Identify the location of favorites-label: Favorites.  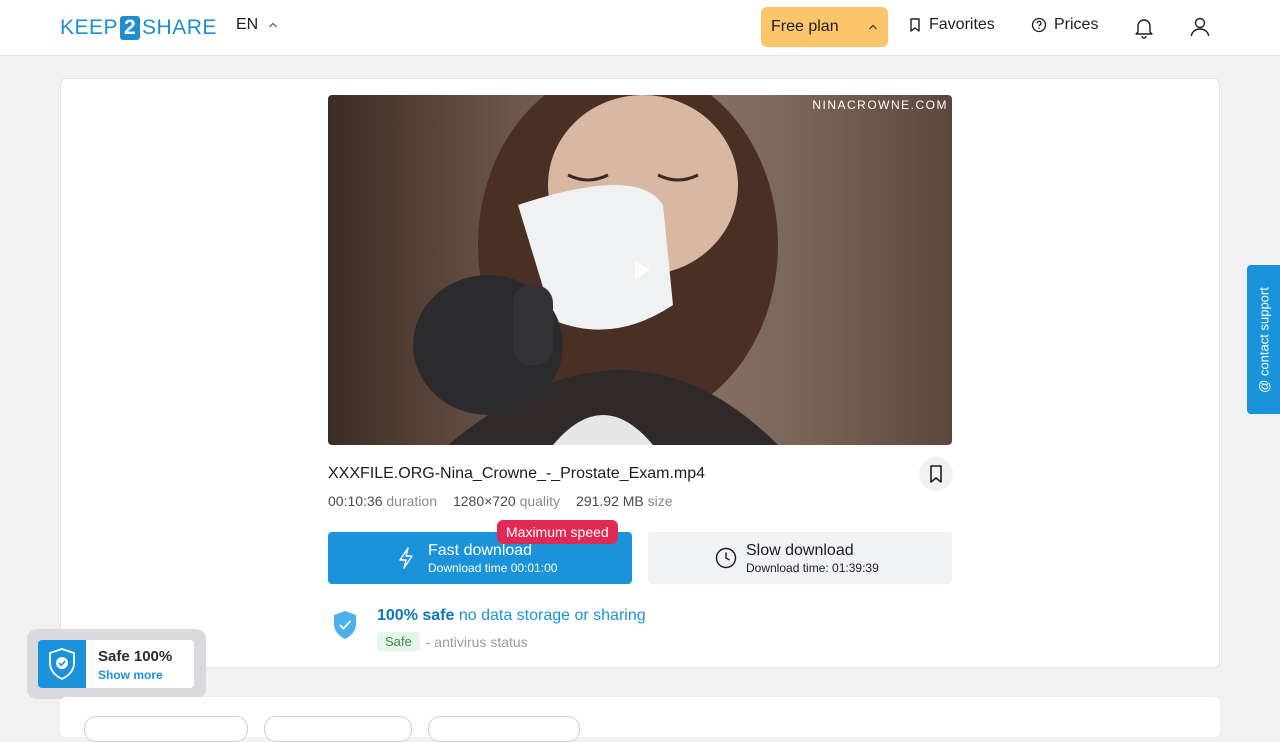
(962, 24).